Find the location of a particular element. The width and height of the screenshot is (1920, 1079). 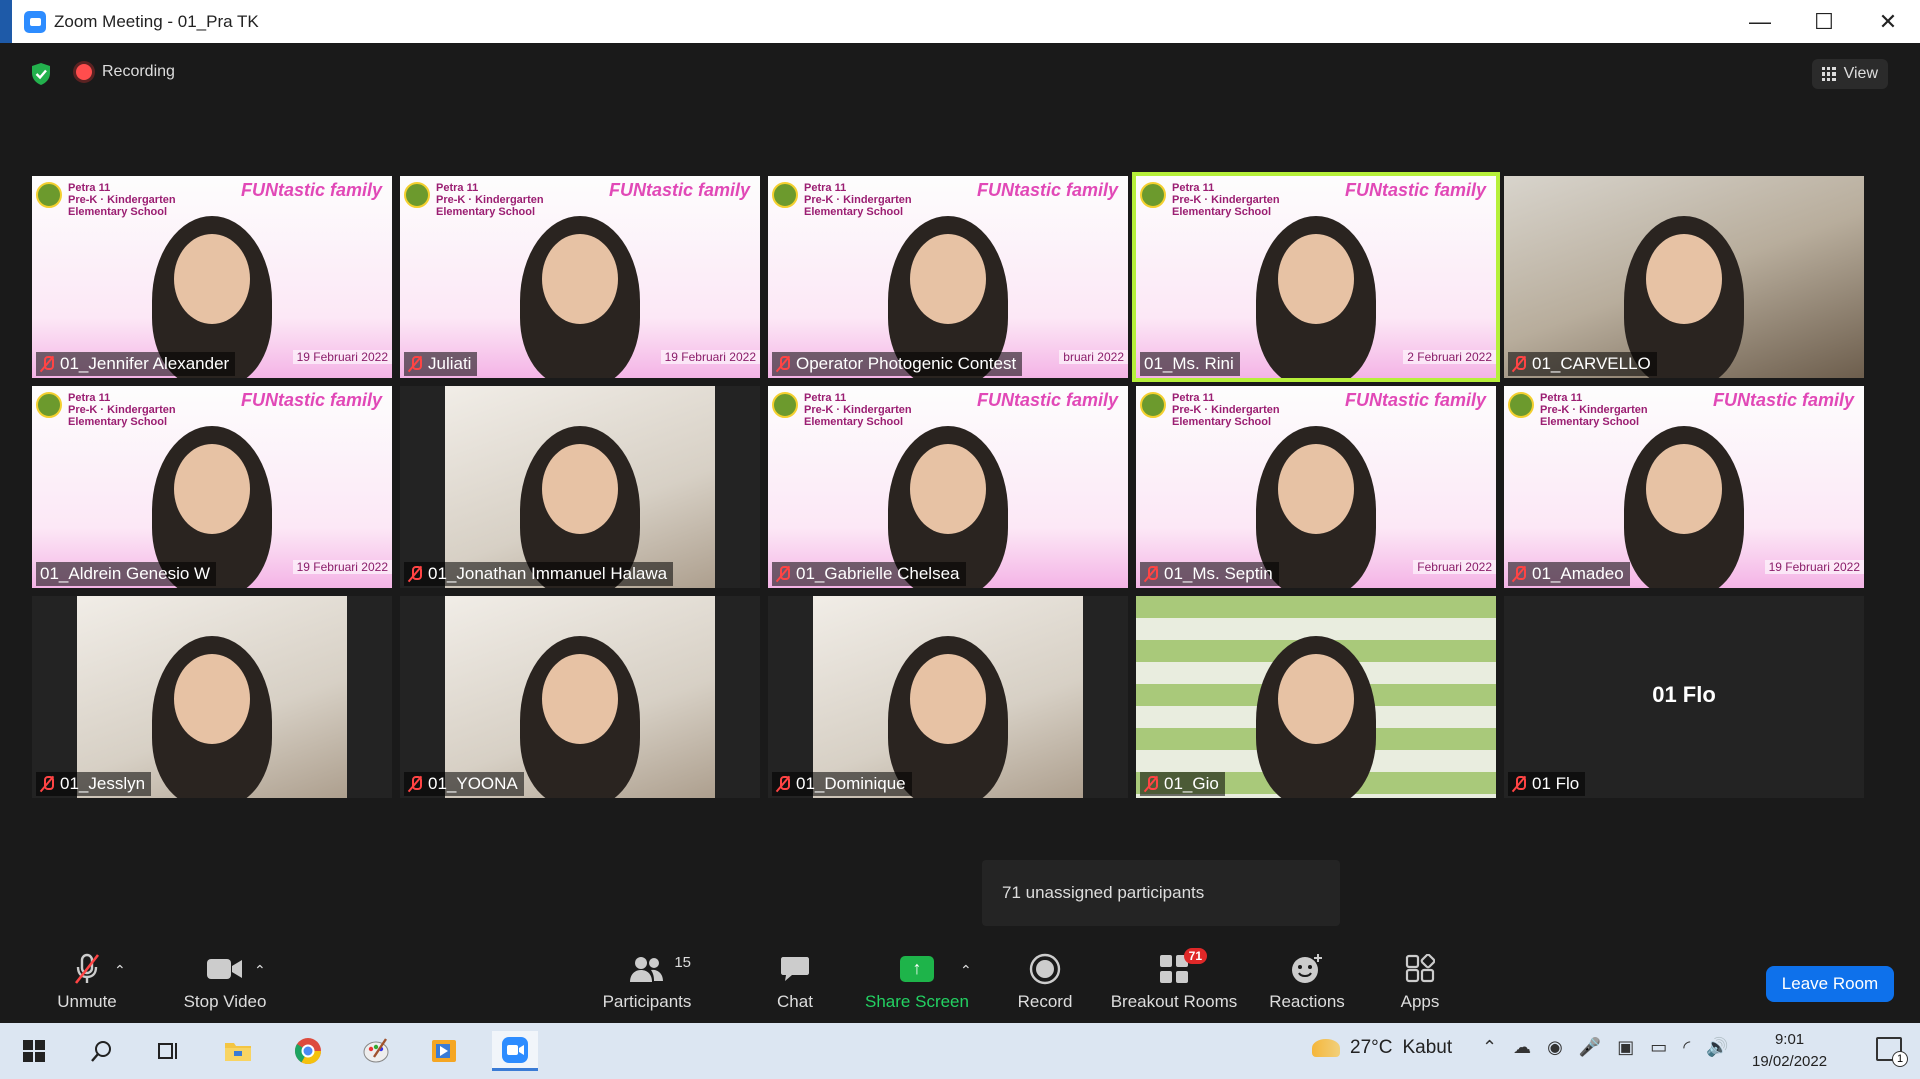

participant-name-placeholder: 01 Flo is located at coordinates (1684, 694).